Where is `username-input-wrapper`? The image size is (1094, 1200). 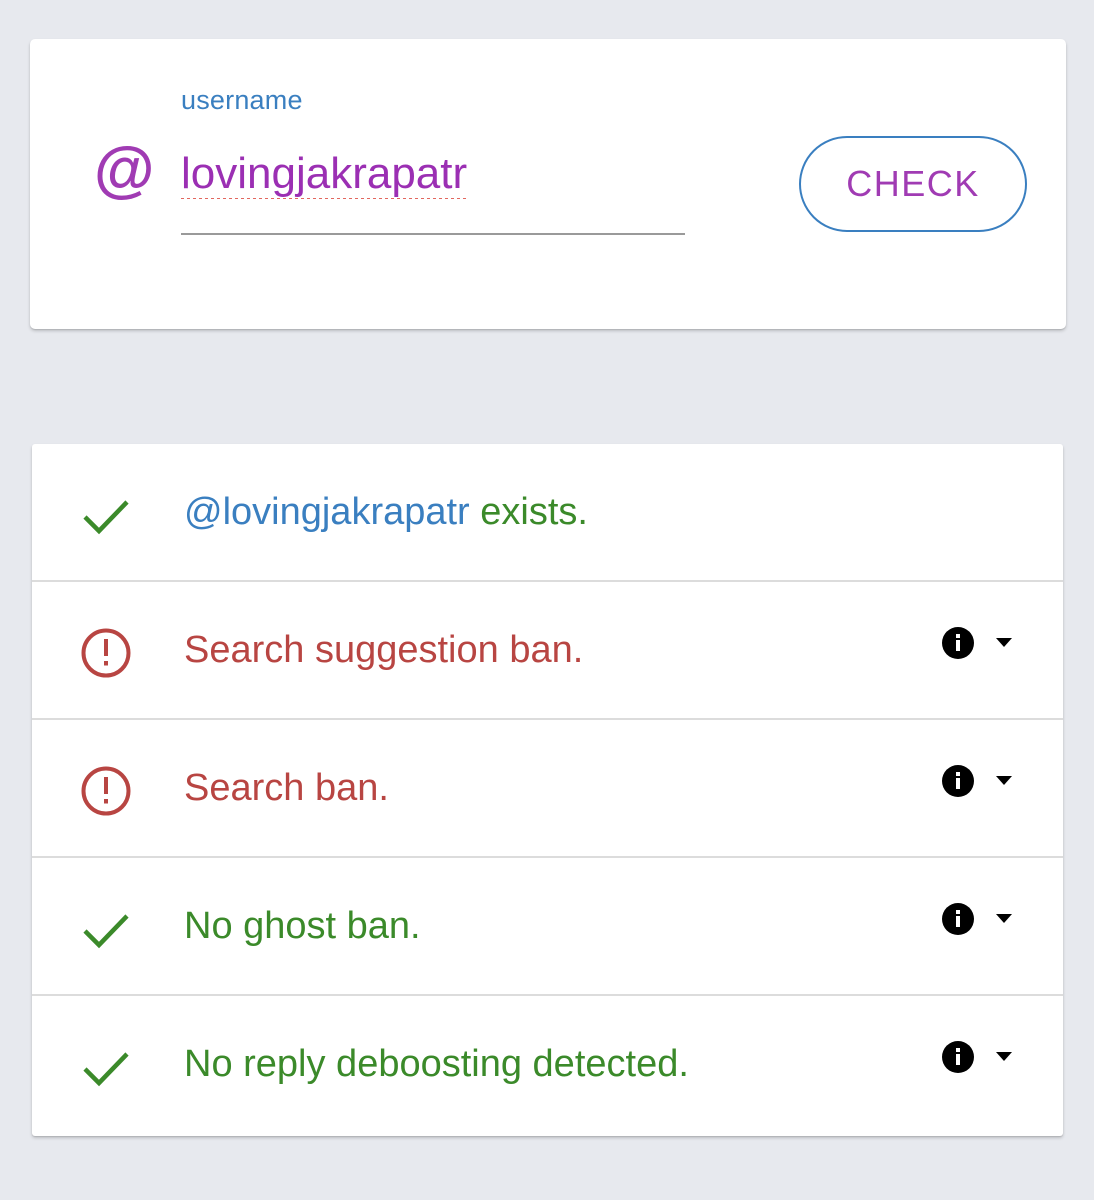 username-input-wrapper is located at coordinates (433, 186).